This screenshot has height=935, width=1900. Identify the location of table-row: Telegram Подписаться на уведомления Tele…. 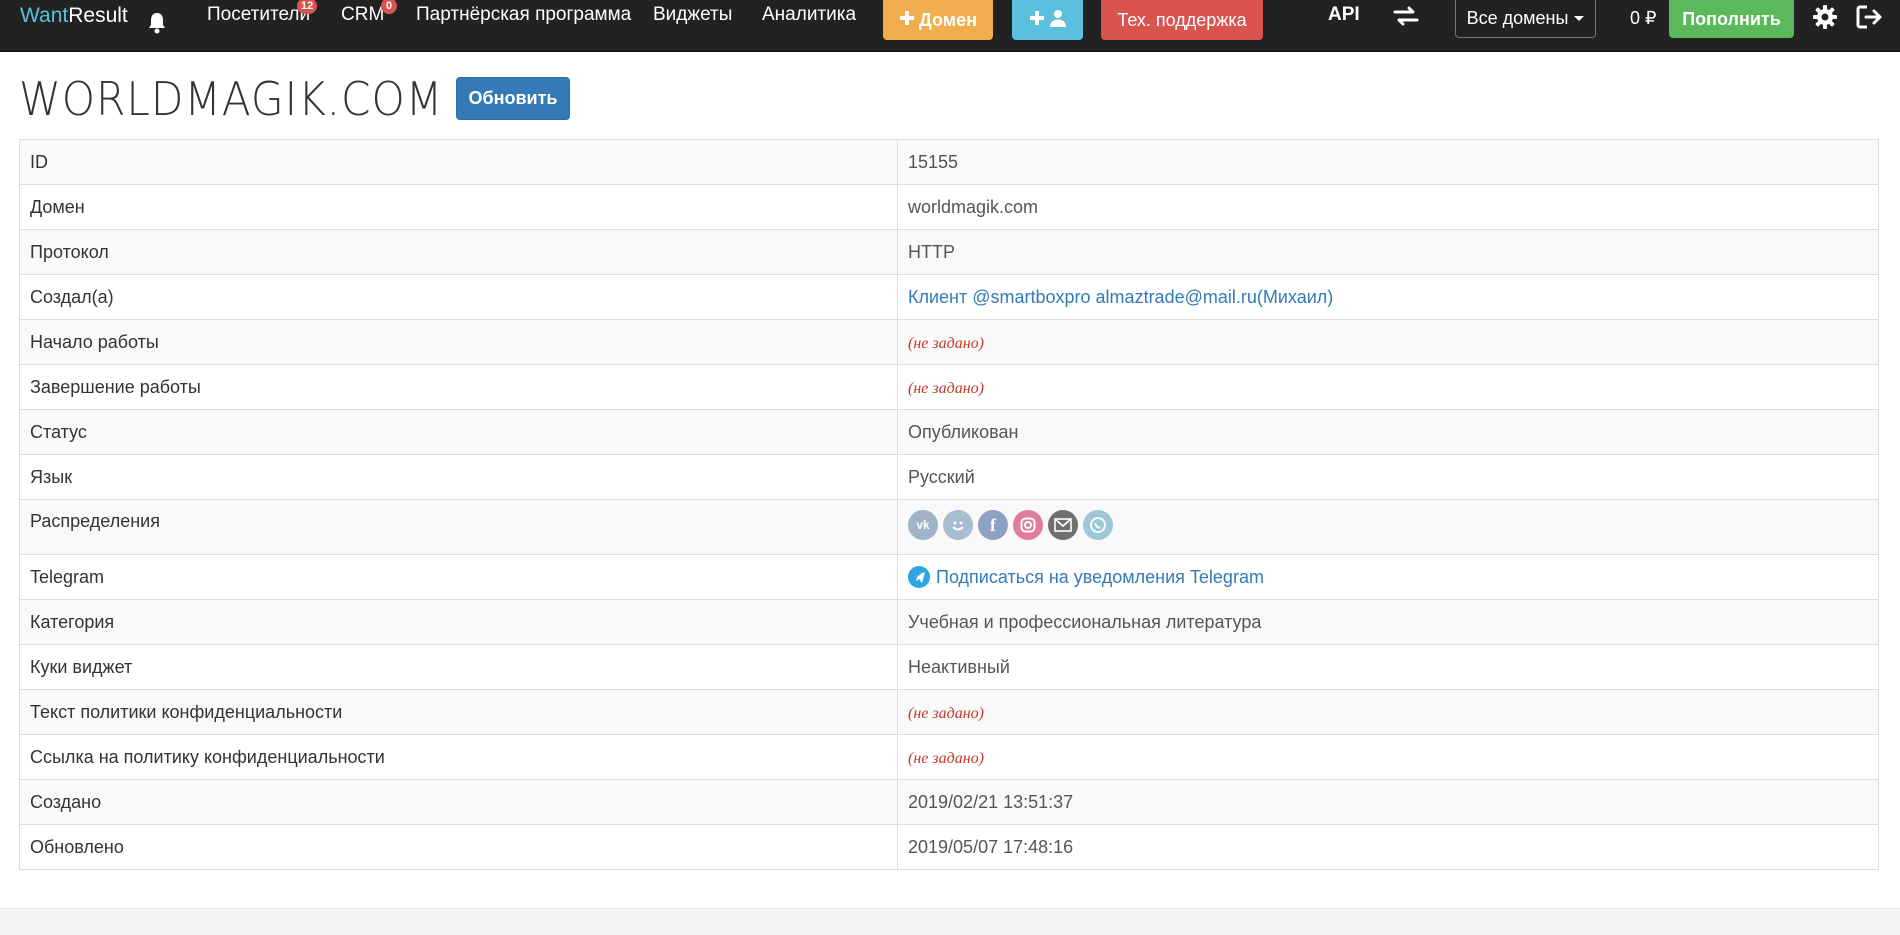
(949, 577).